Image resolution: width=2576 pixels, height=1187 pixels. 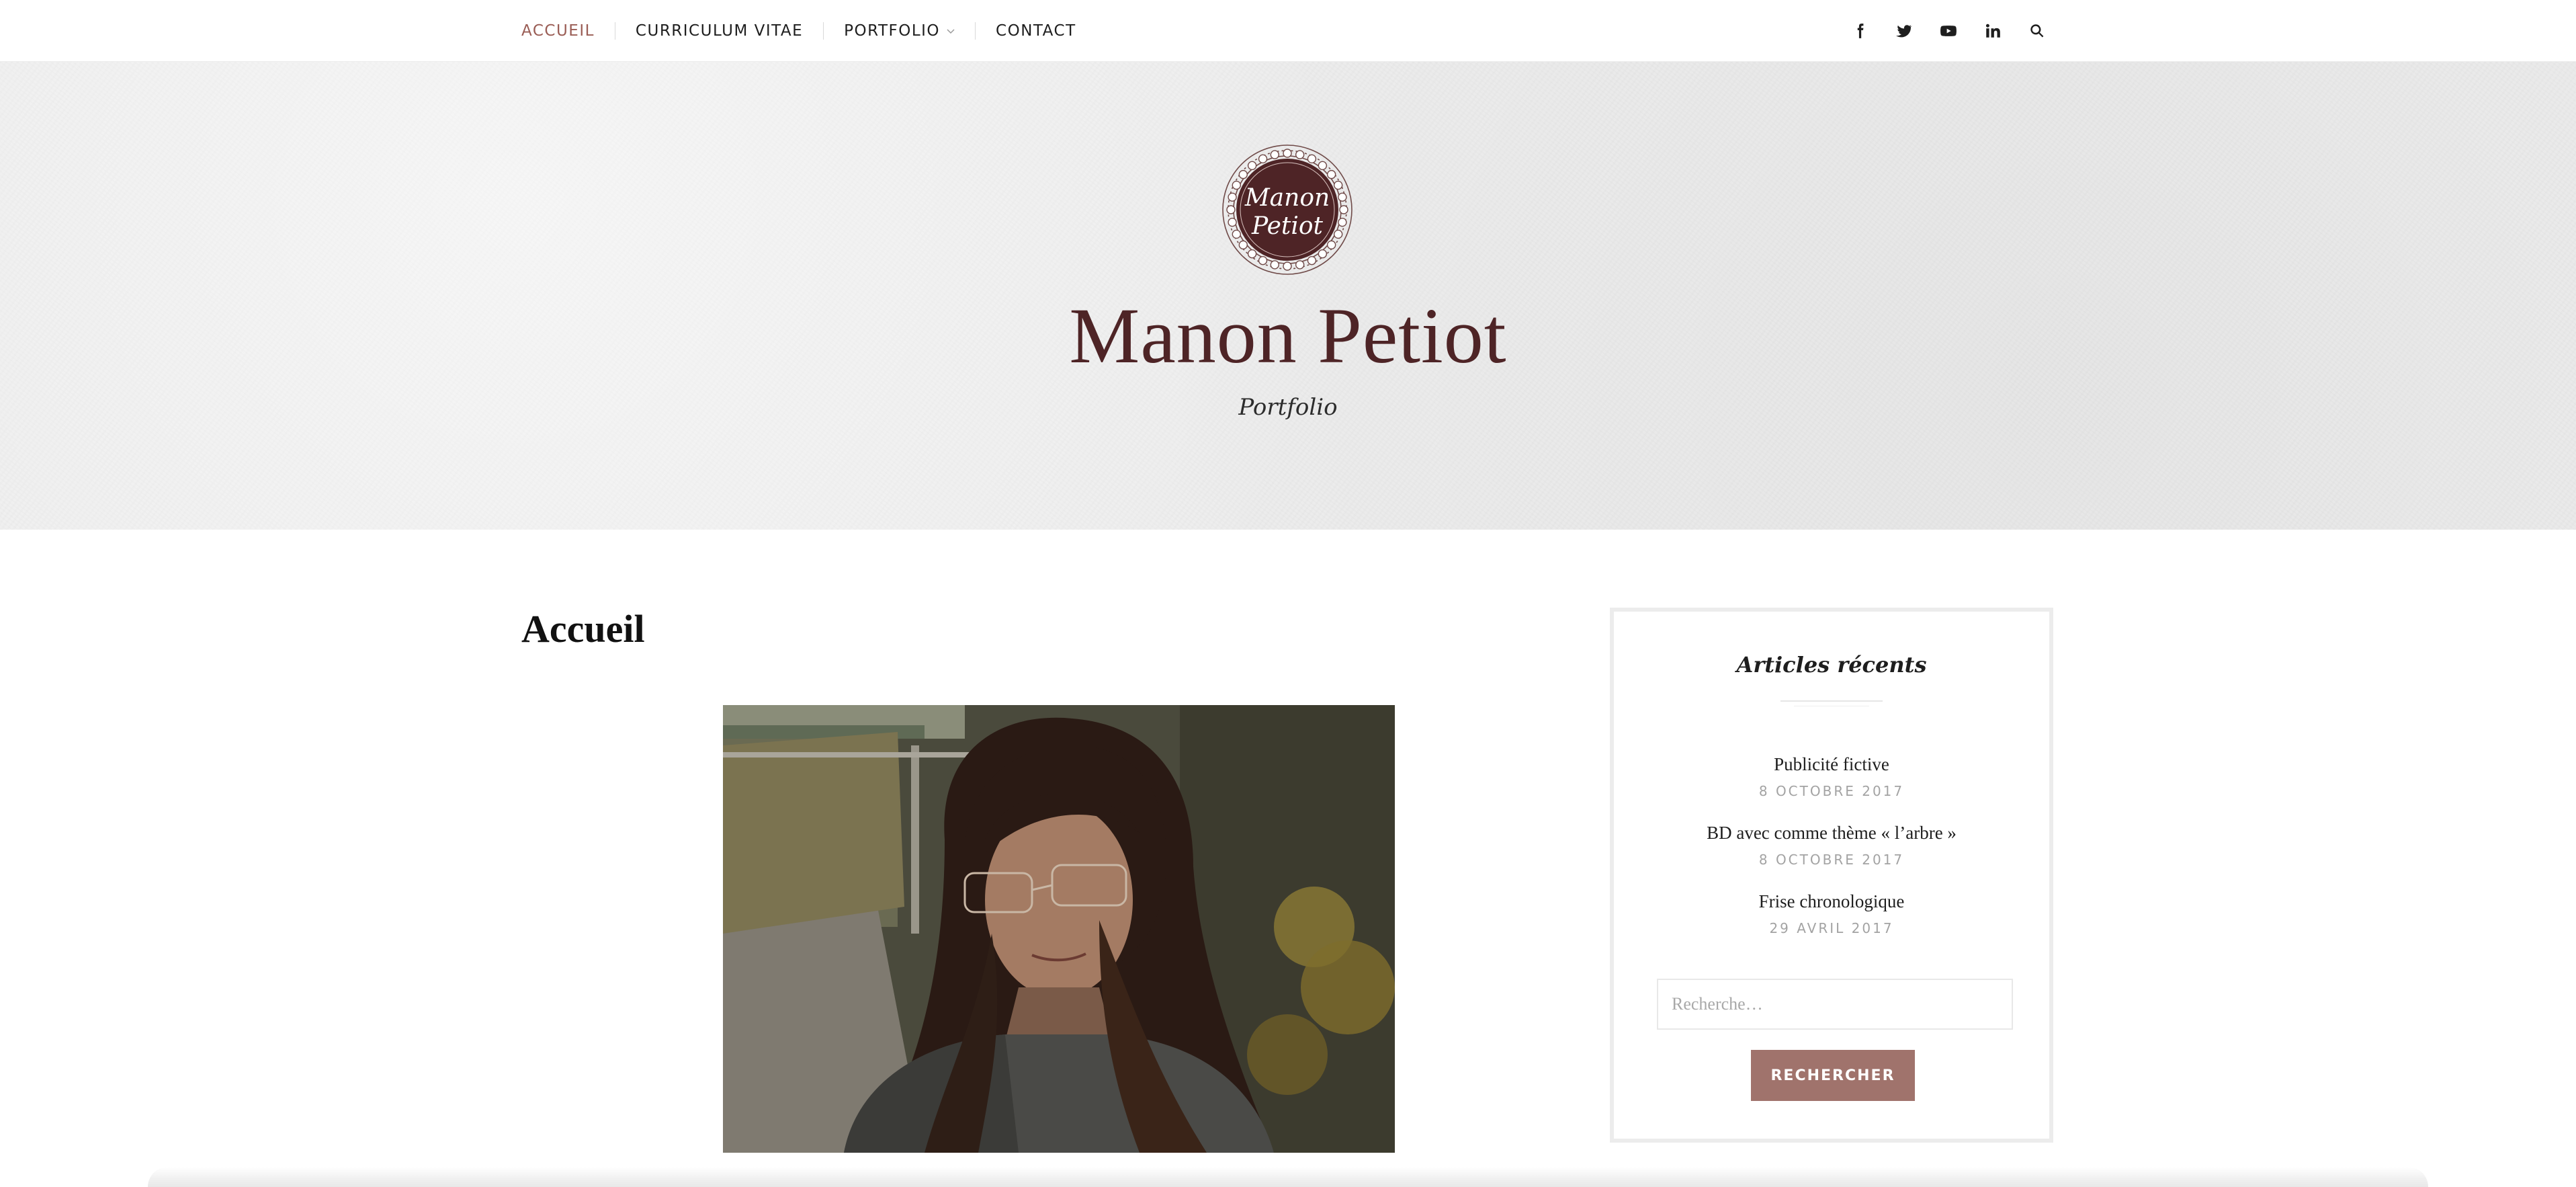 What do you see at coordinates (1831, 701) in the screenshot?
I see `widget-divider` at bounding box center [1831, 701].